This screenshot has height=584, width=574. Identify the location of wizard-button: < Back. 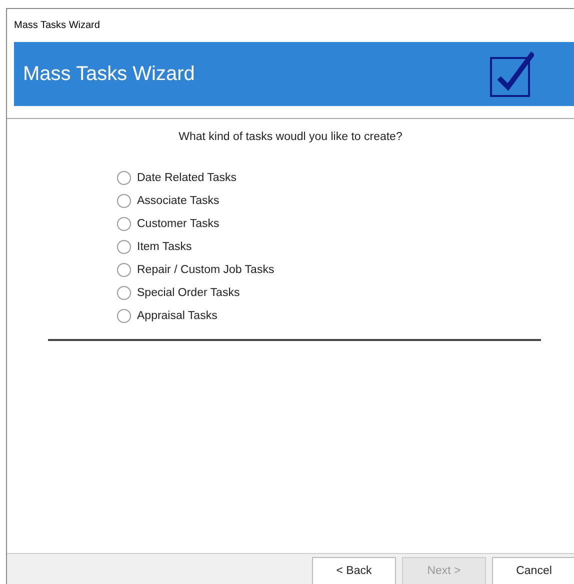
(354, 570).